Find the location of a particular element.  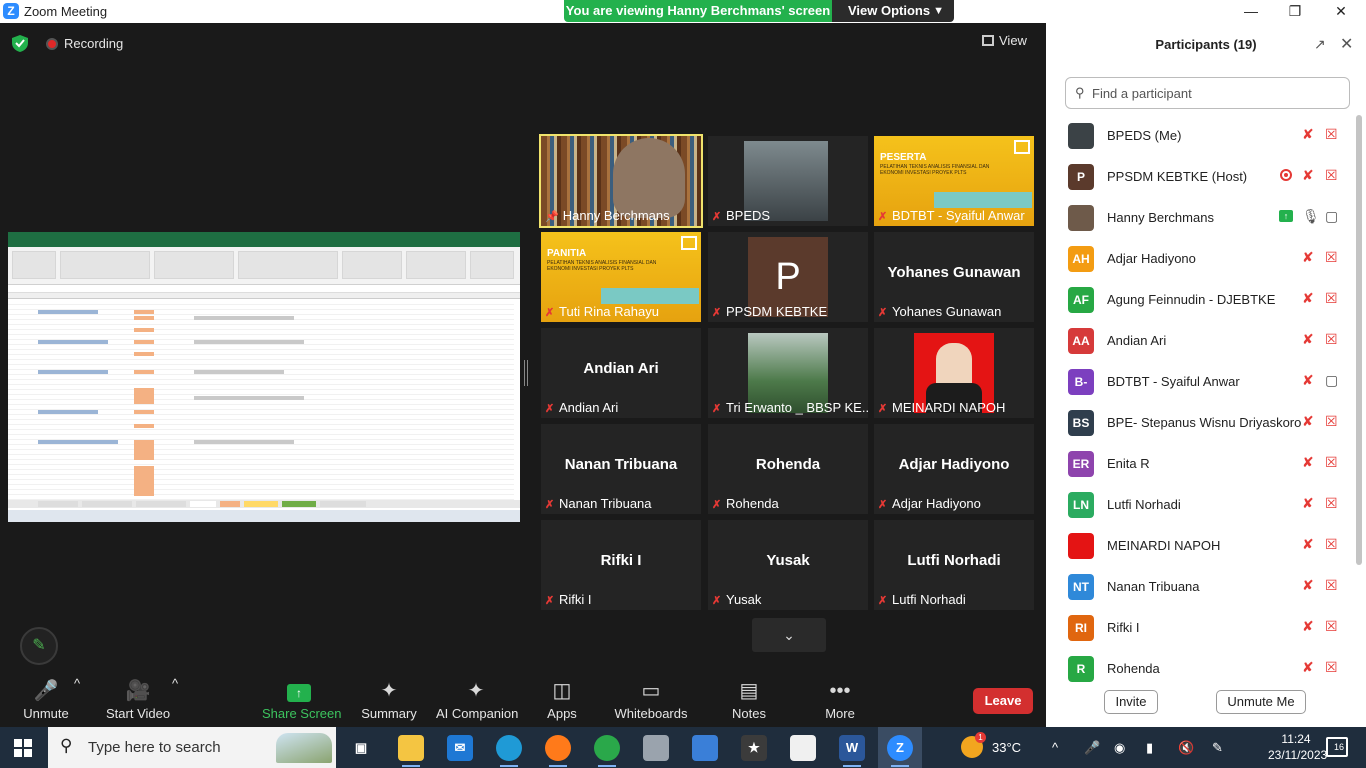

apps-button: ◫ Apps is located at coordinates (562, 701).